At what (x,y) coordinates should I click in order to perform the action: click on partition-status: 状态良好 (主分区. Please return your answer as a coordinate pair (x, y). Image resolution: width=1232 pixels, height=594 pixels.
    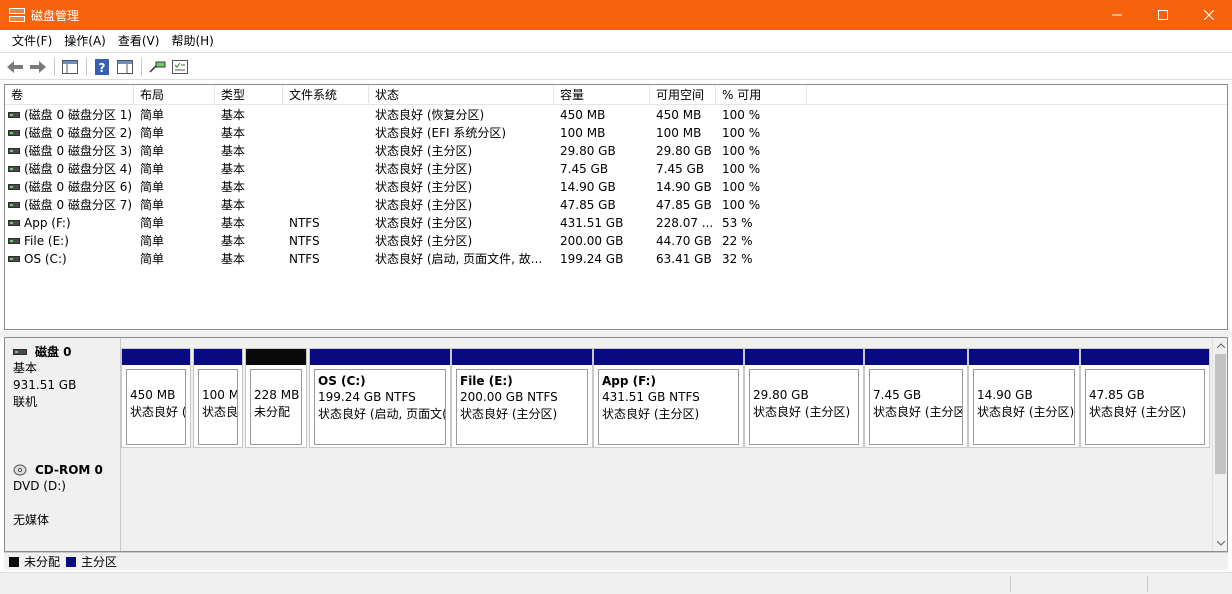
    Looking at the image, I should click on (918, 412).